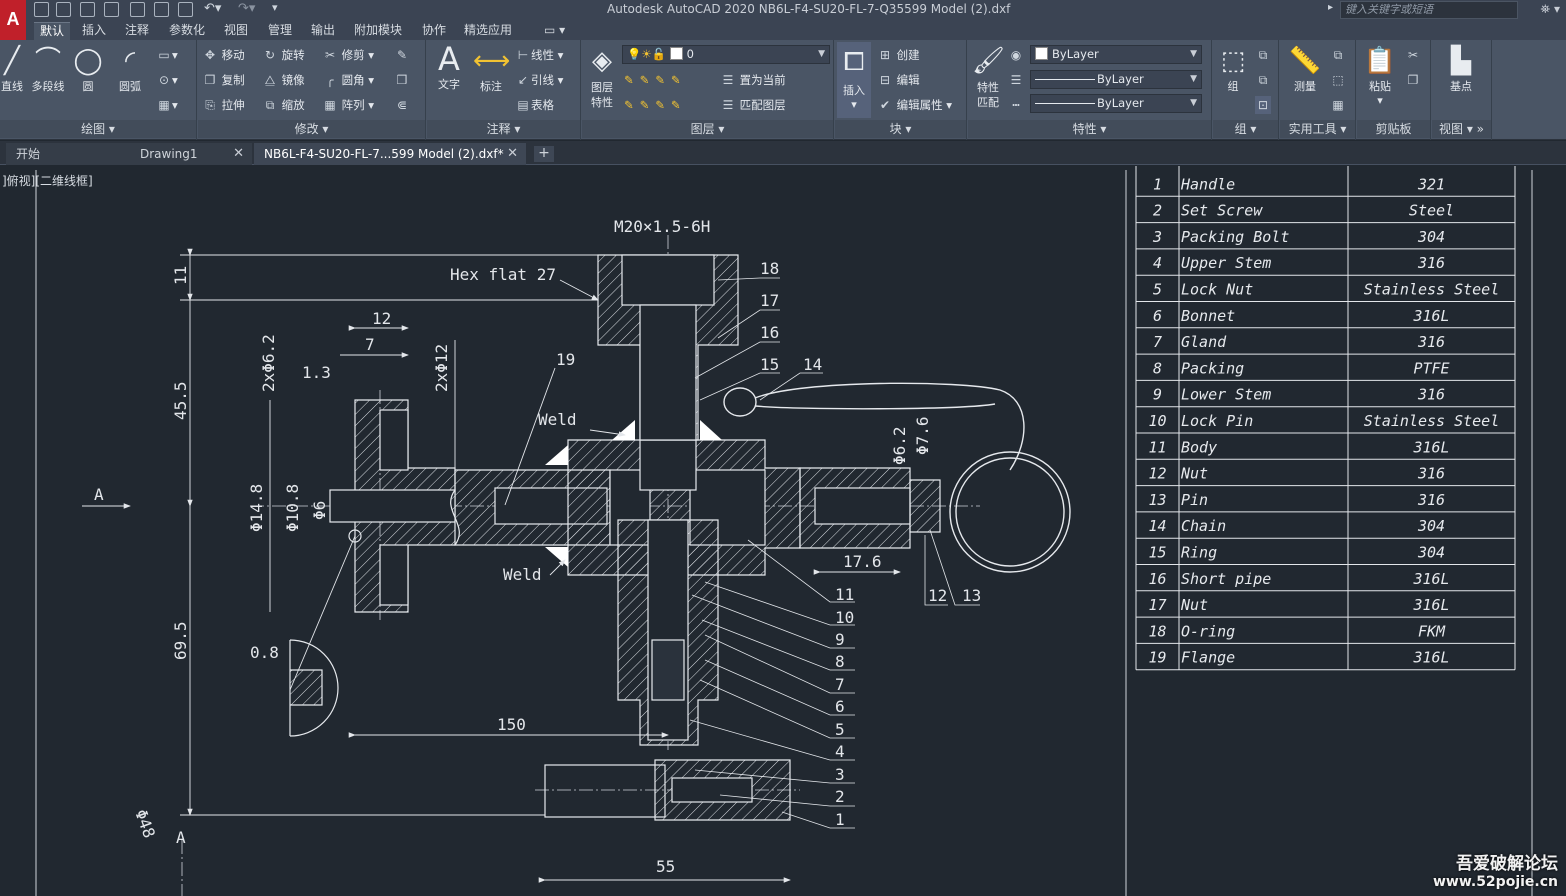 The width and height of the screenshot is (1566, 896). What do you see at coordinates (111, 9) in the screenshot?
I see `save-as-icon` at bounding box center [111, 9].